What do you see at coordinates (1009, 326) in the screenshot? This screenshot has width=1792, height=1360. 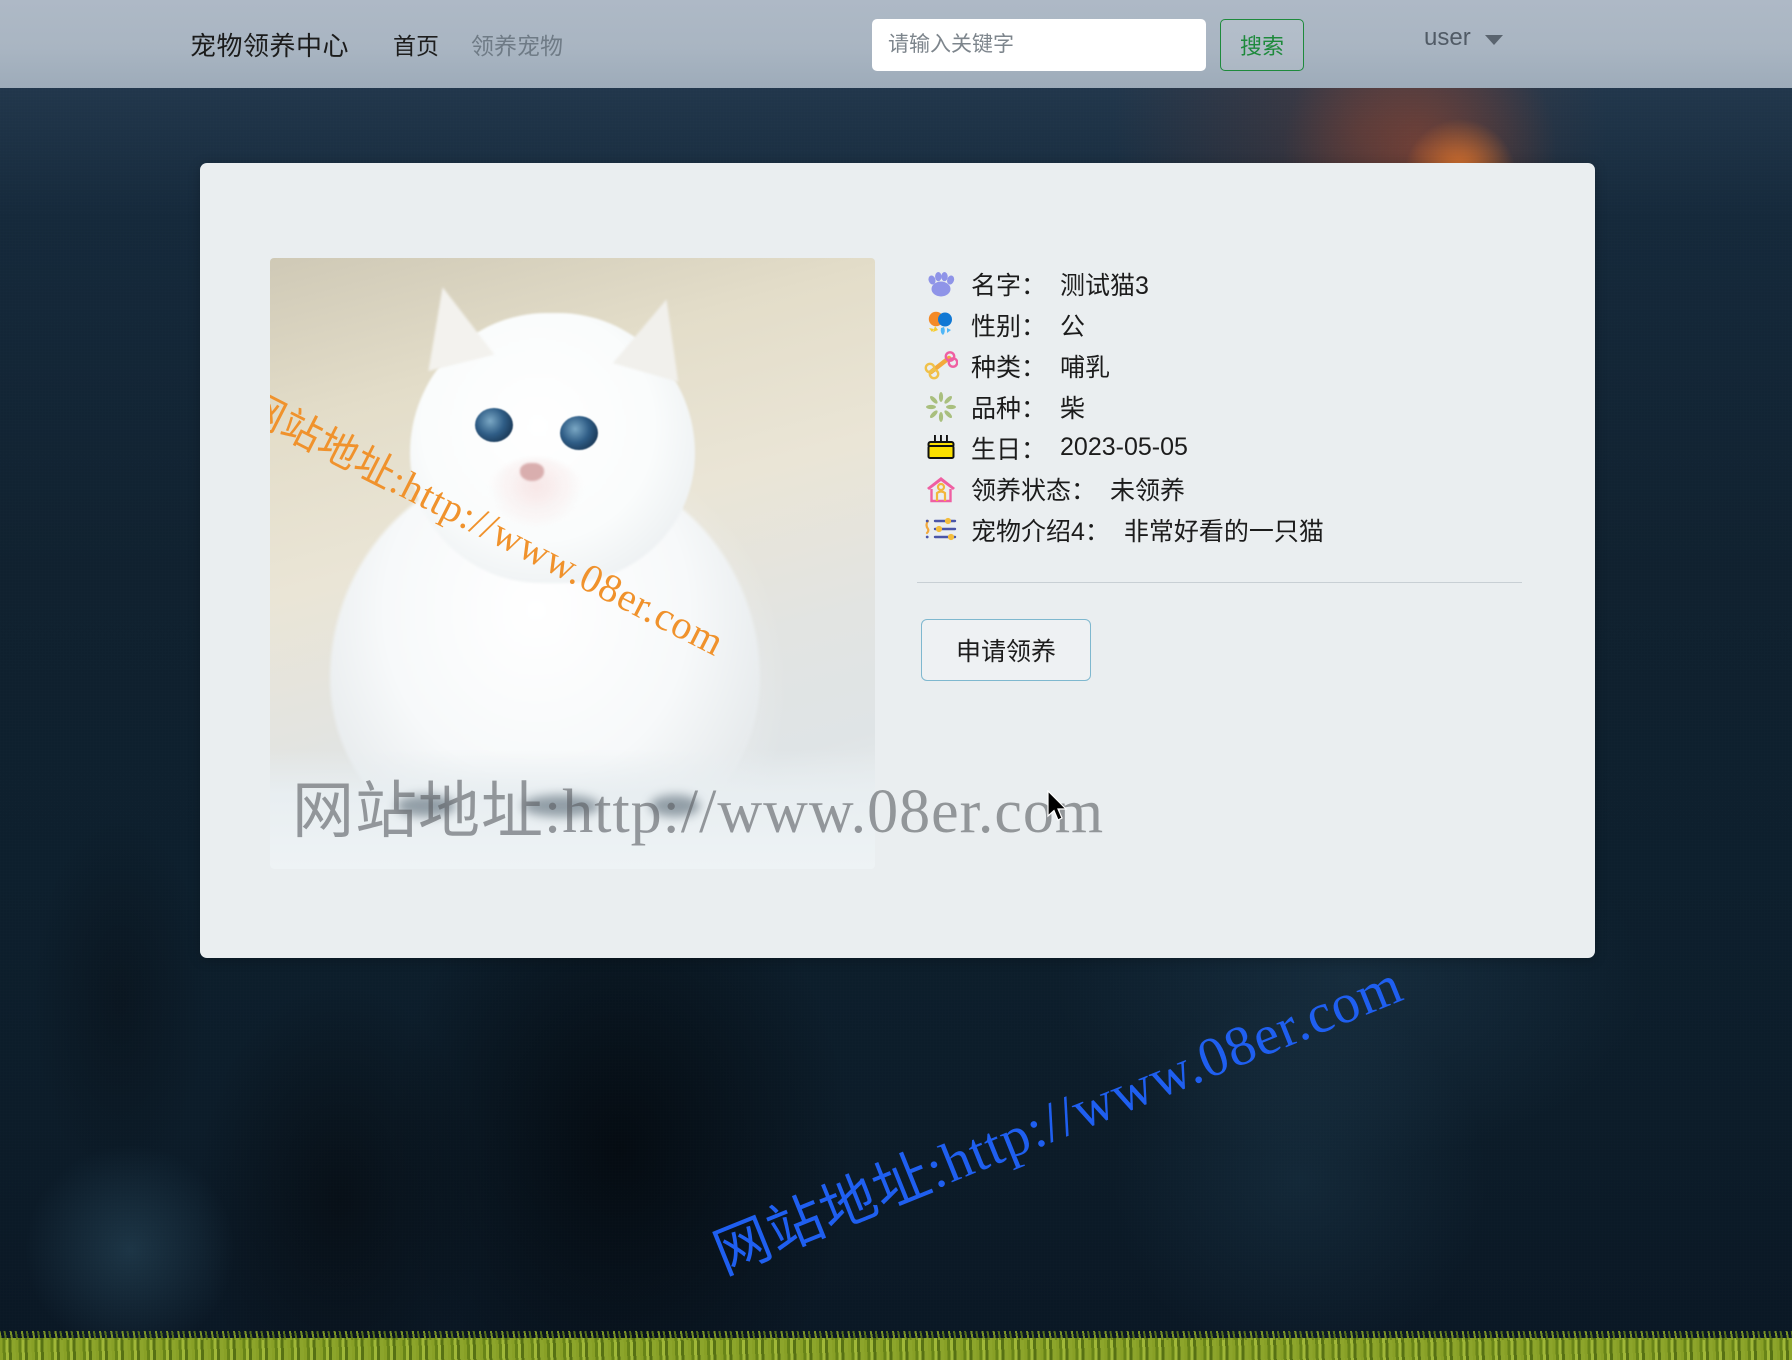 I see `detail-label: 性别：` at bounding box center [1009, 326].